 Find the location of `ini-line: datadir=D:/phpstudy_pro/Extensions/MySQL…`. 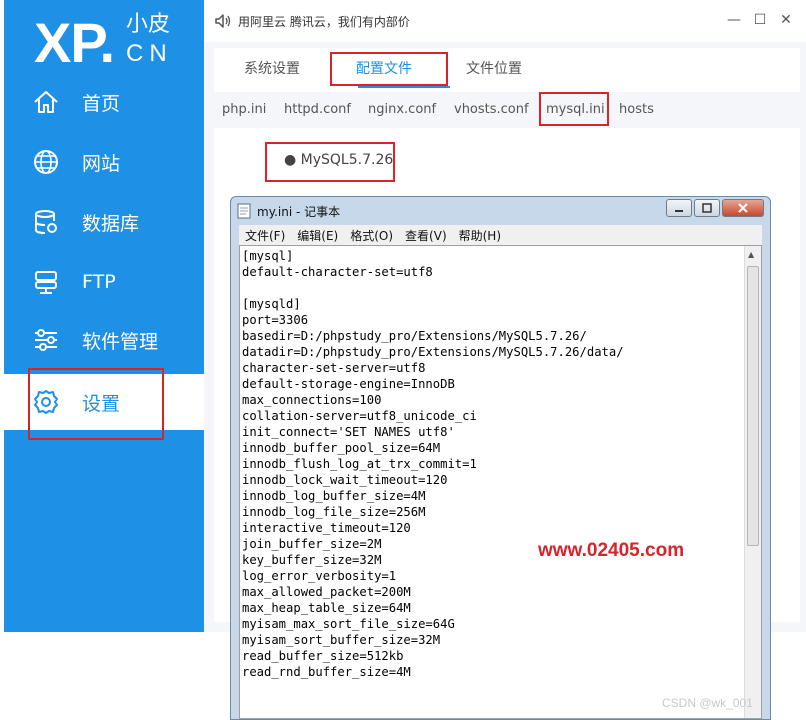

ini-line: datadir=D:/phpstudy_pro/Extensions/MySQL… is located at coordinates (433, 352).